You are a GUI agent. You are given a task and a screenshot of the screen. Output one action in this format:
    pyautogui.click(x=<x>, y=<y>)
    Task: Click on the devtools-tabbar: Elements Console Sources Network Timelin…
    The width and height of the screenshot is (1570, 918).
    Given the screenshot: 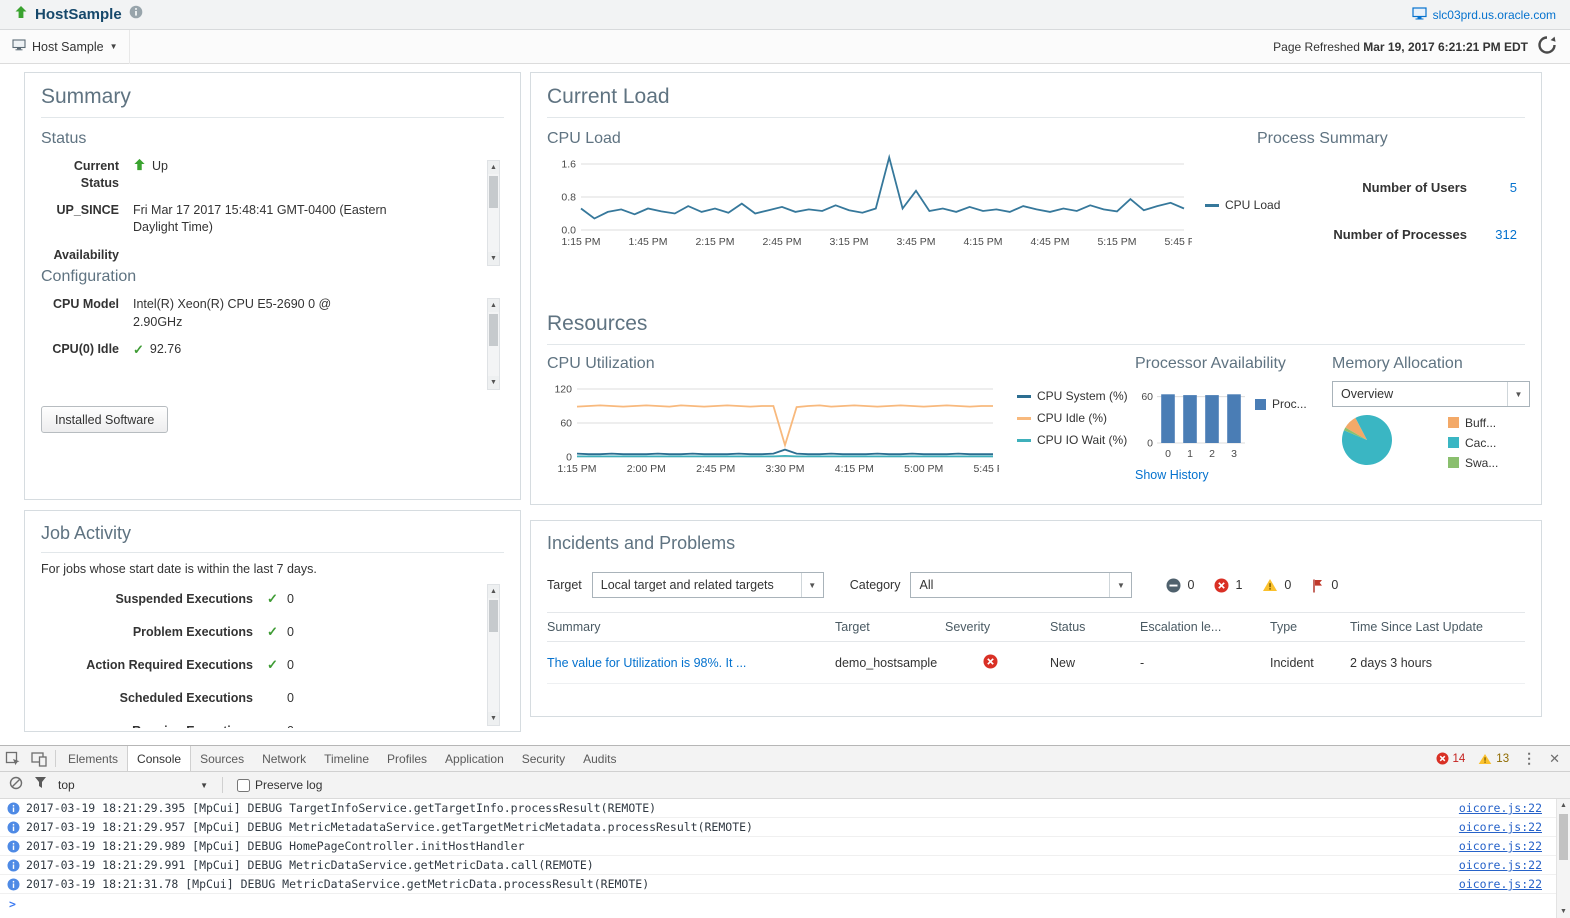 What is the action you would take?
    pyautogui.click(x=785, y=759)
    